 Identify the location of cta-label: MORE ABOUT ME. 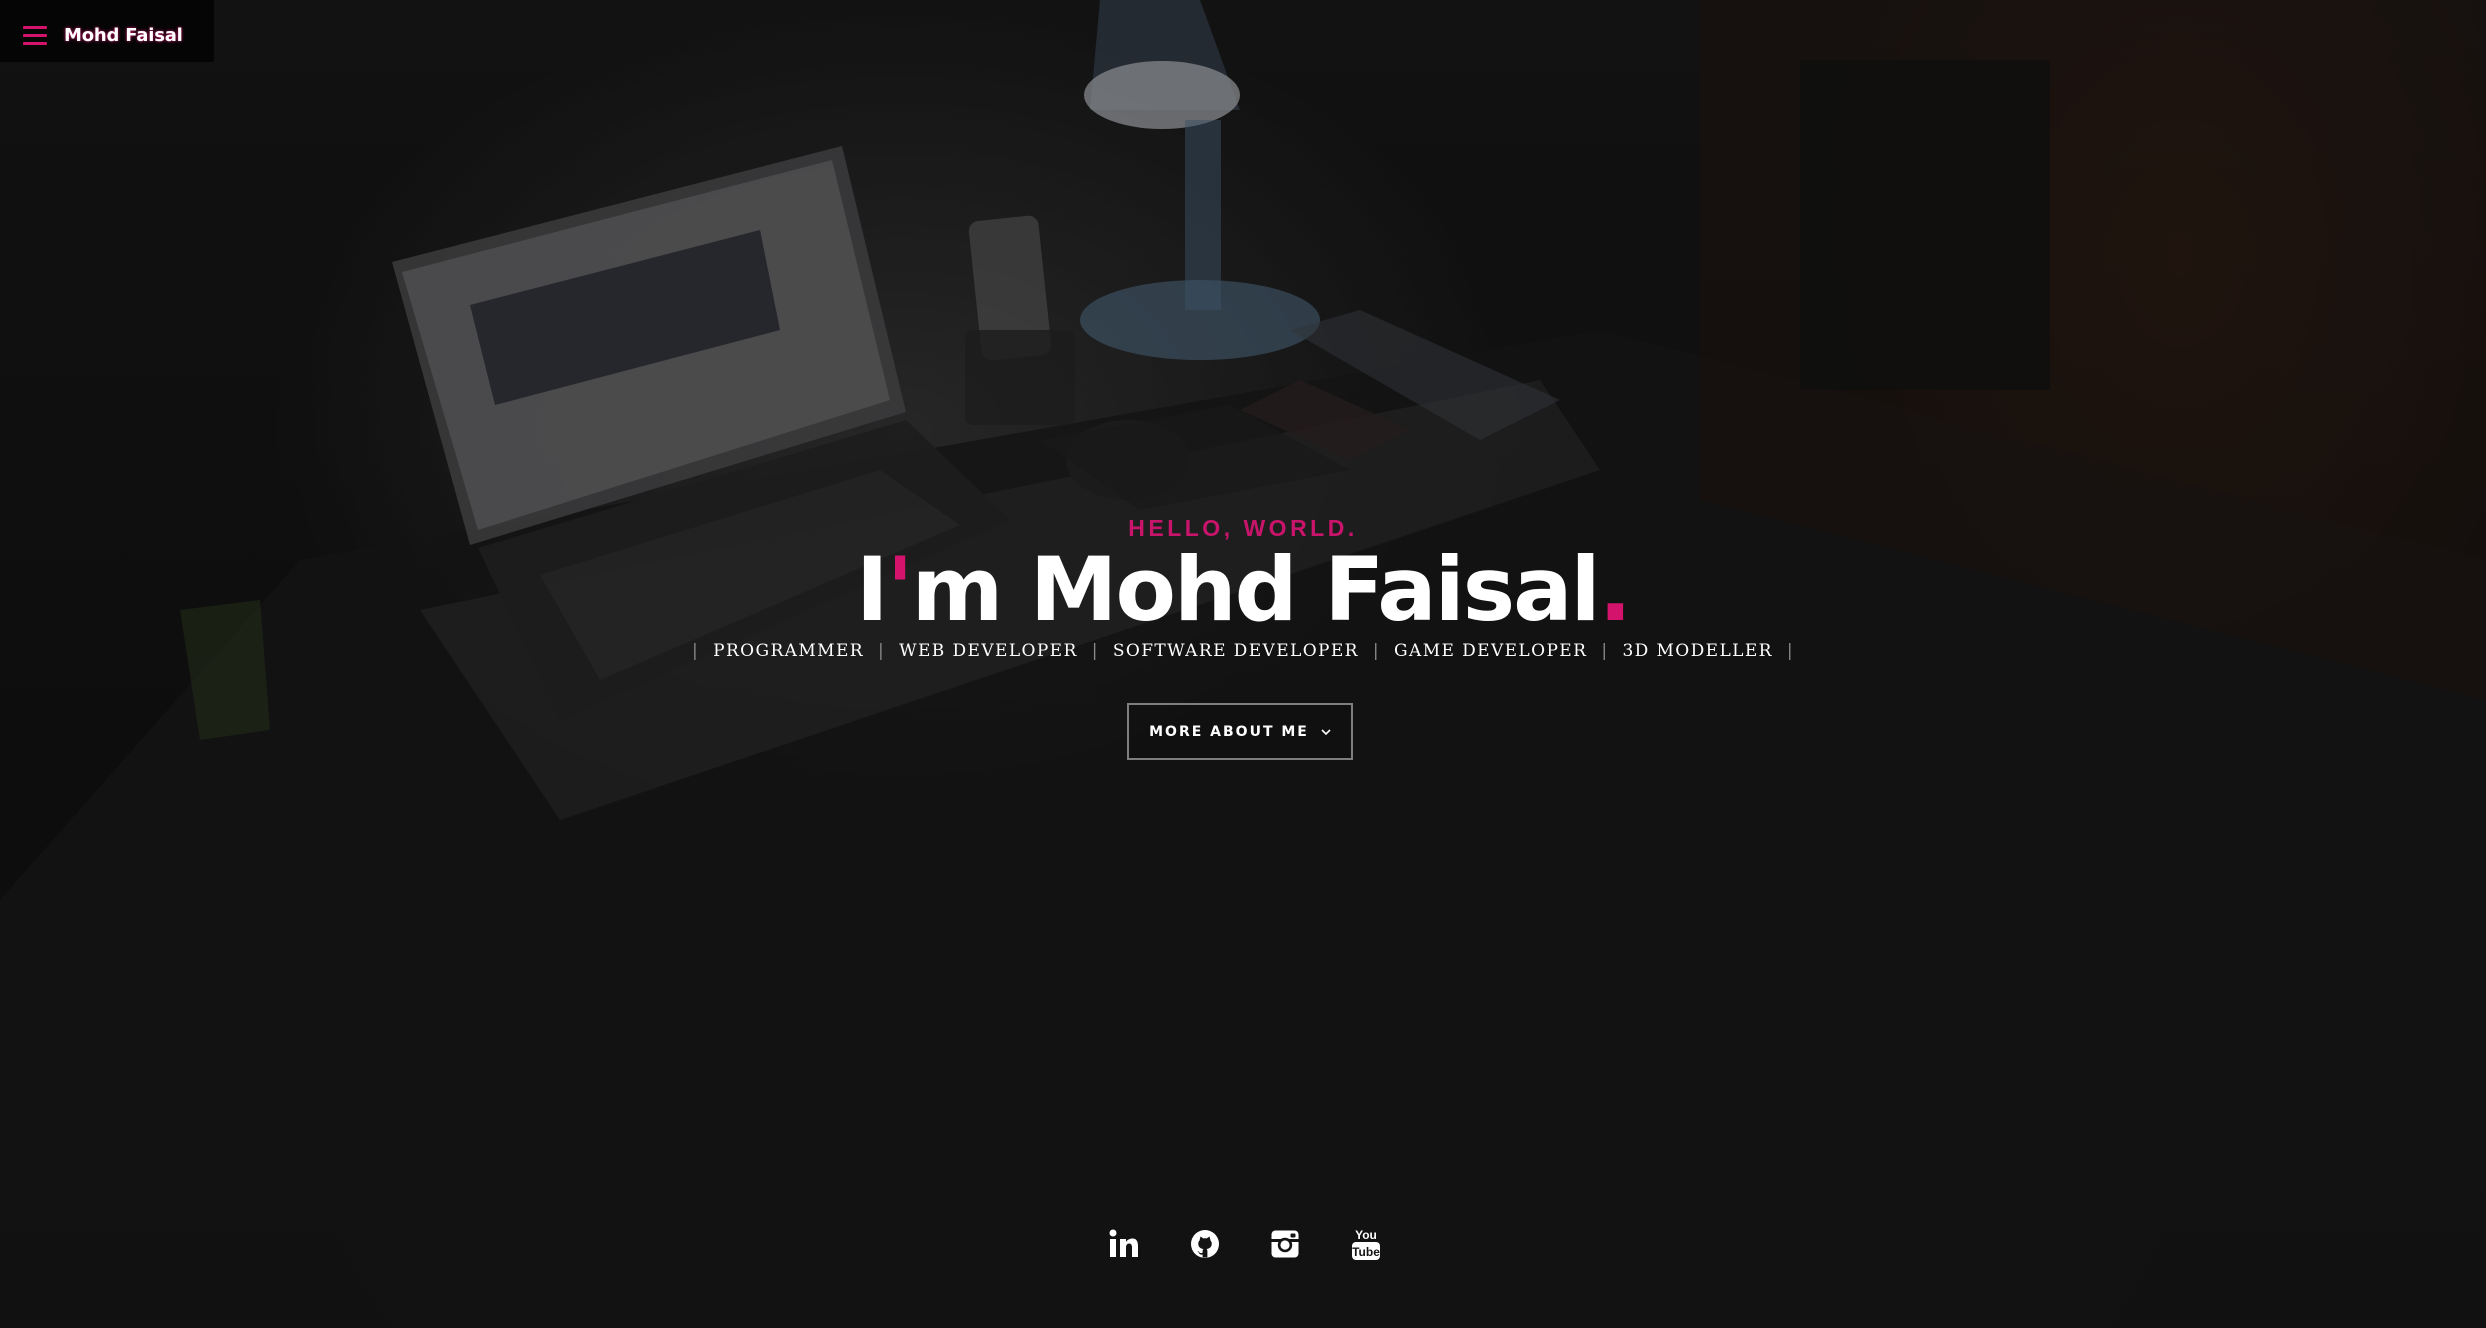
(1229, 731).